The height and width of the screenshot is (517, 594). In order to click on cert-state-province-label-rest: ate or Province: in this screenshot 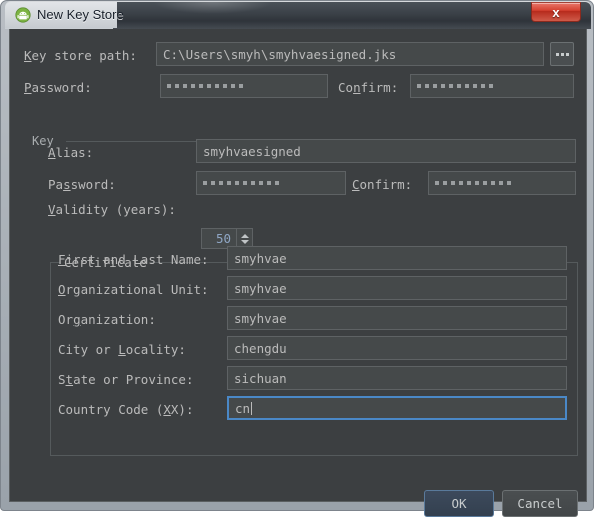, I will do `click(133, 379)`.